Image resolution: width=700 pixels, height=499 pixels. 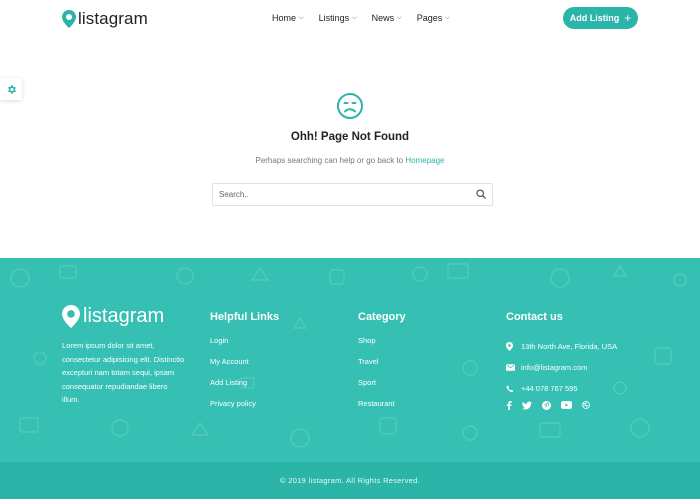 I want to click on nav-item-home: Home ⌵, so click(x=288, y=18).